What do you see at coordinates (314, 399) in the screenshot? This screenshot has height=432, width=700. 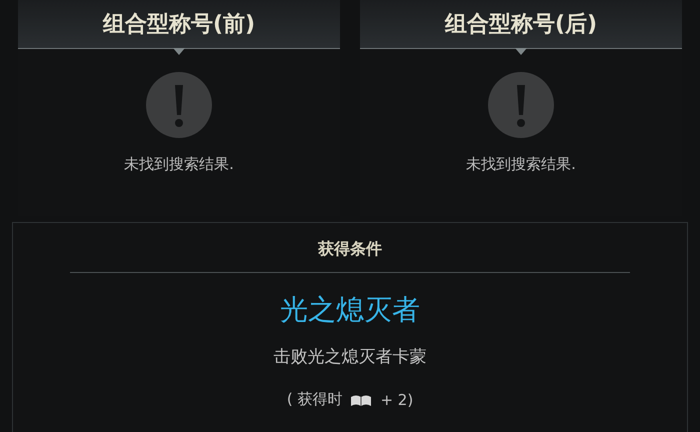 I see `reward-label: ( 获得时` at bounding box center [314, 399].